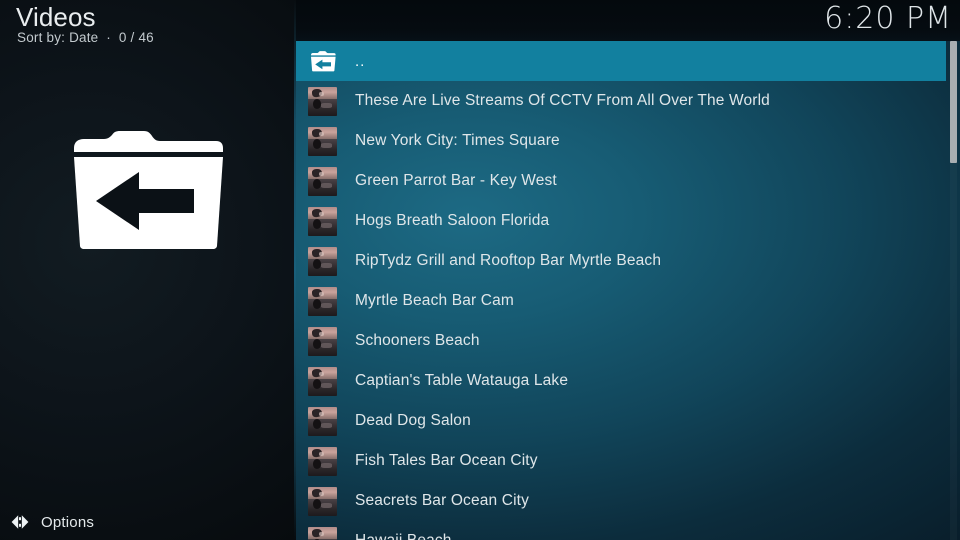  I want to click on list-item: Hogs Breath Saloon Florida, so click(621, 221).